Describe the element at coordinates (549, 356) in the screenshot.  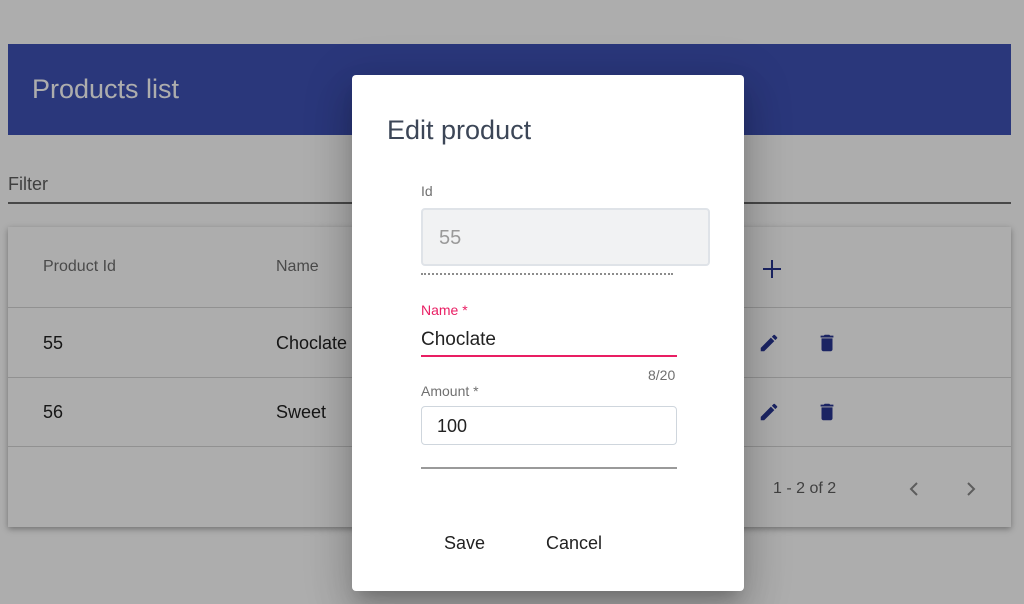
I see `name-underline` at that location.